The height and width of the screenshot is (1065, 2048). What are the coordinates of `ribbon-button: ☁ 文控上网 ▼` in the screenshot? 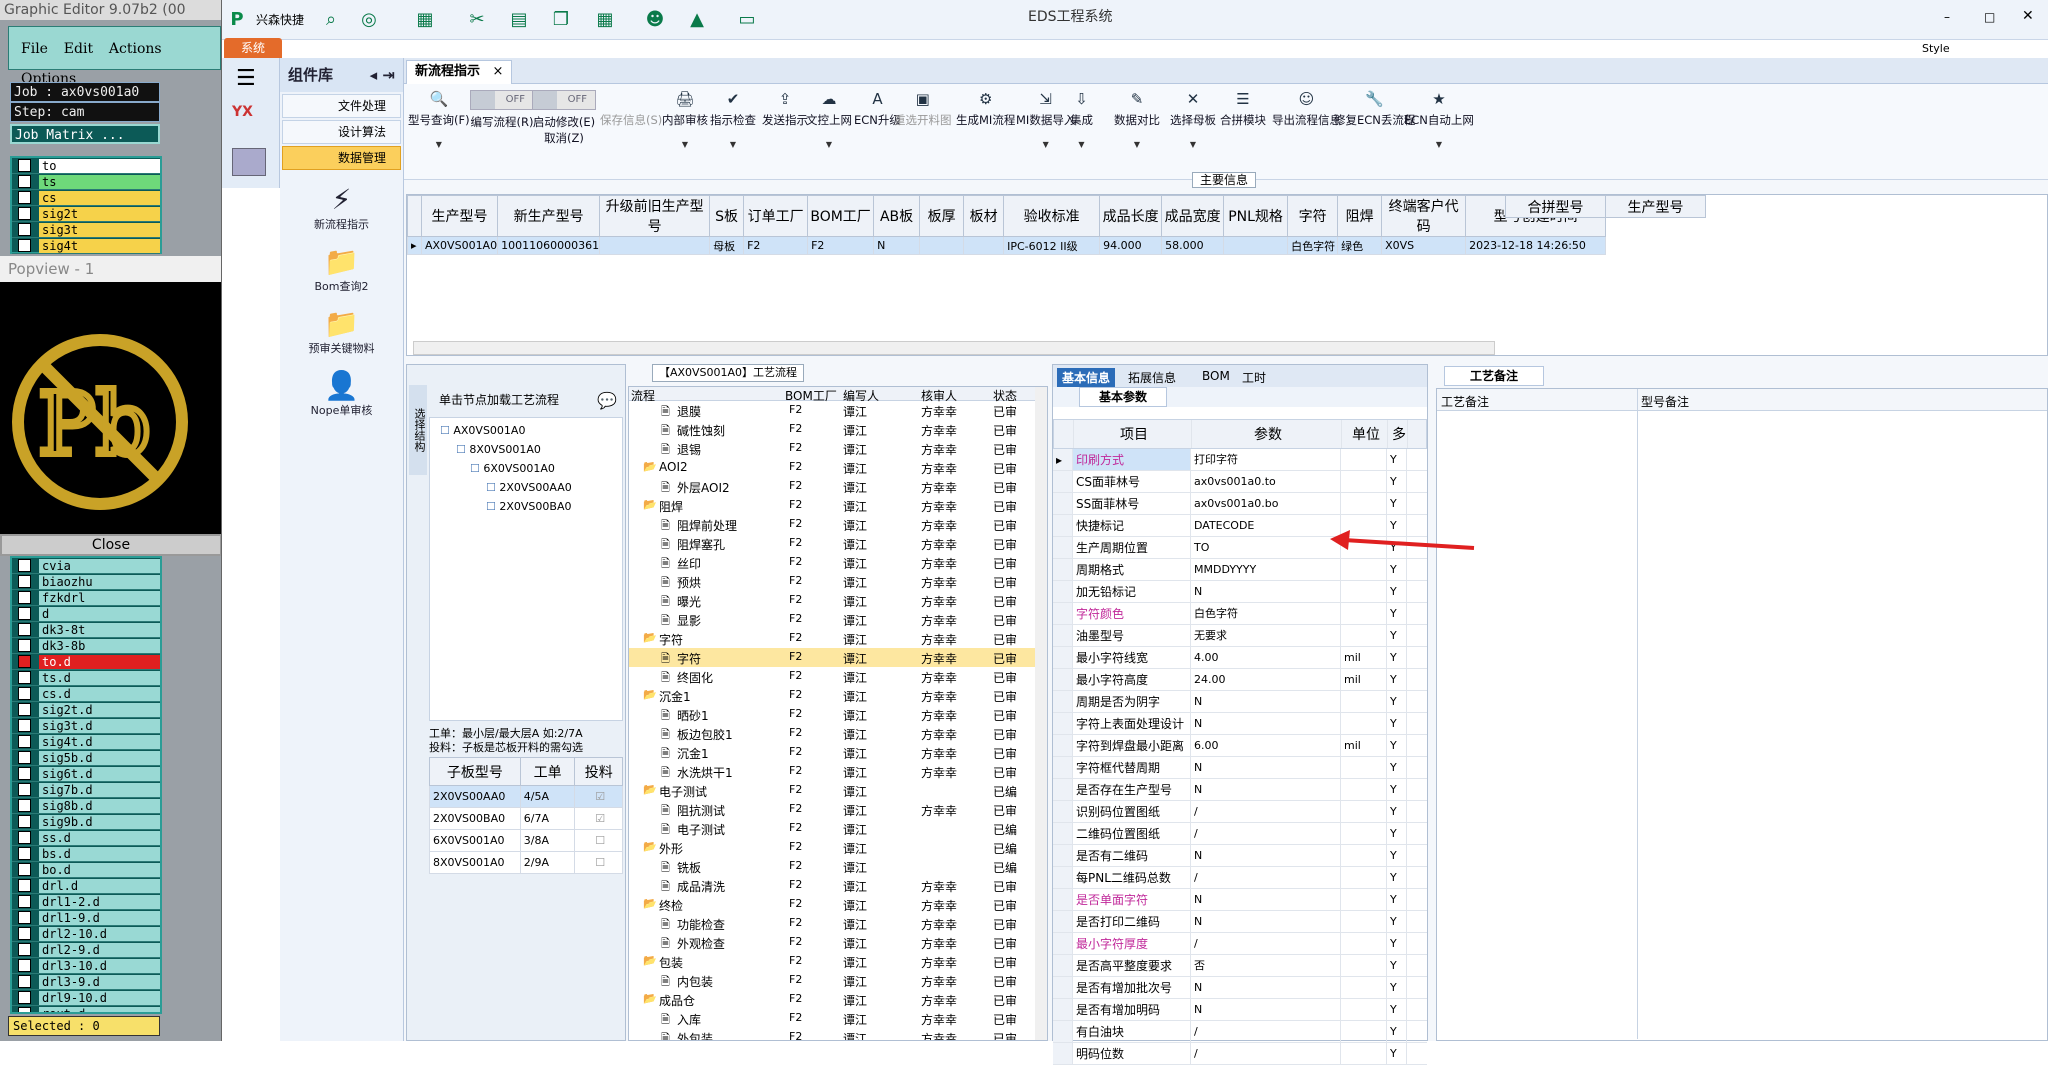 It's located at (829, 119).